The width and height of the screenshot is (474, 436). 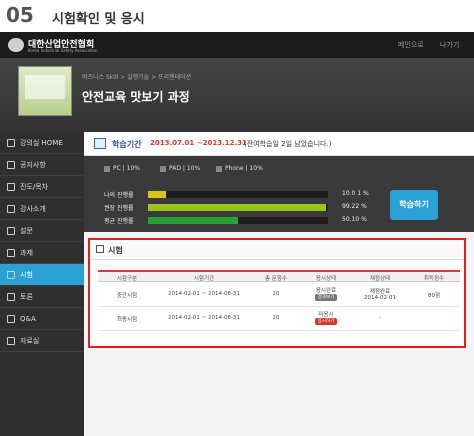 I want to click on qa-icon, so click(x=11, y=319).